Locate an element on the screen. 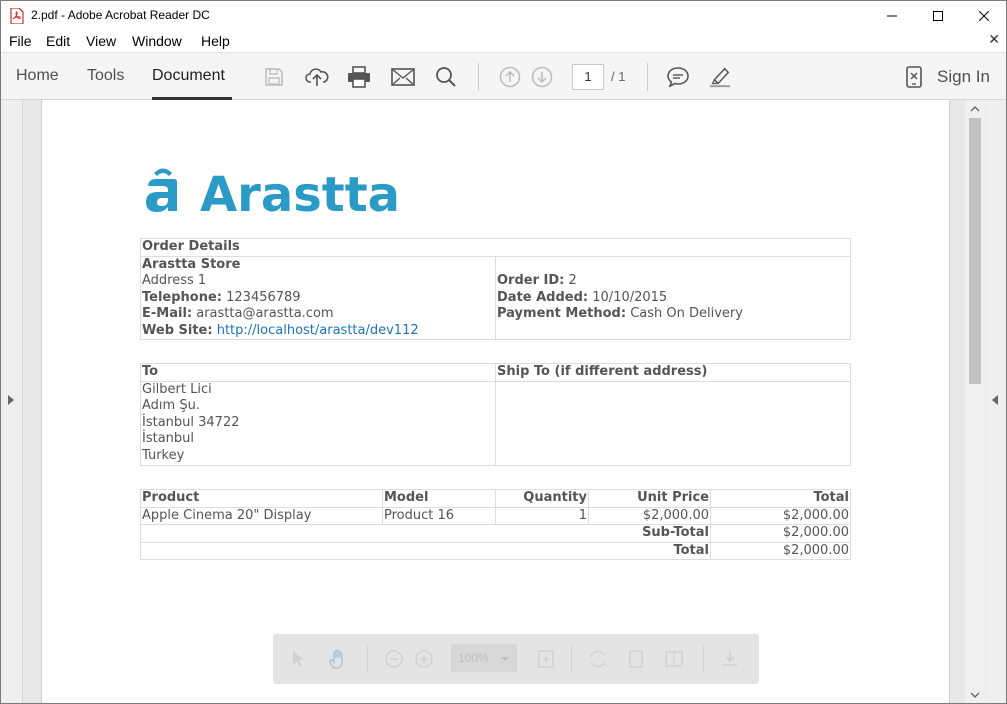 The width and height of the screenshot is (1007, 704). col-total: Total is located at coordinates (780, 498).